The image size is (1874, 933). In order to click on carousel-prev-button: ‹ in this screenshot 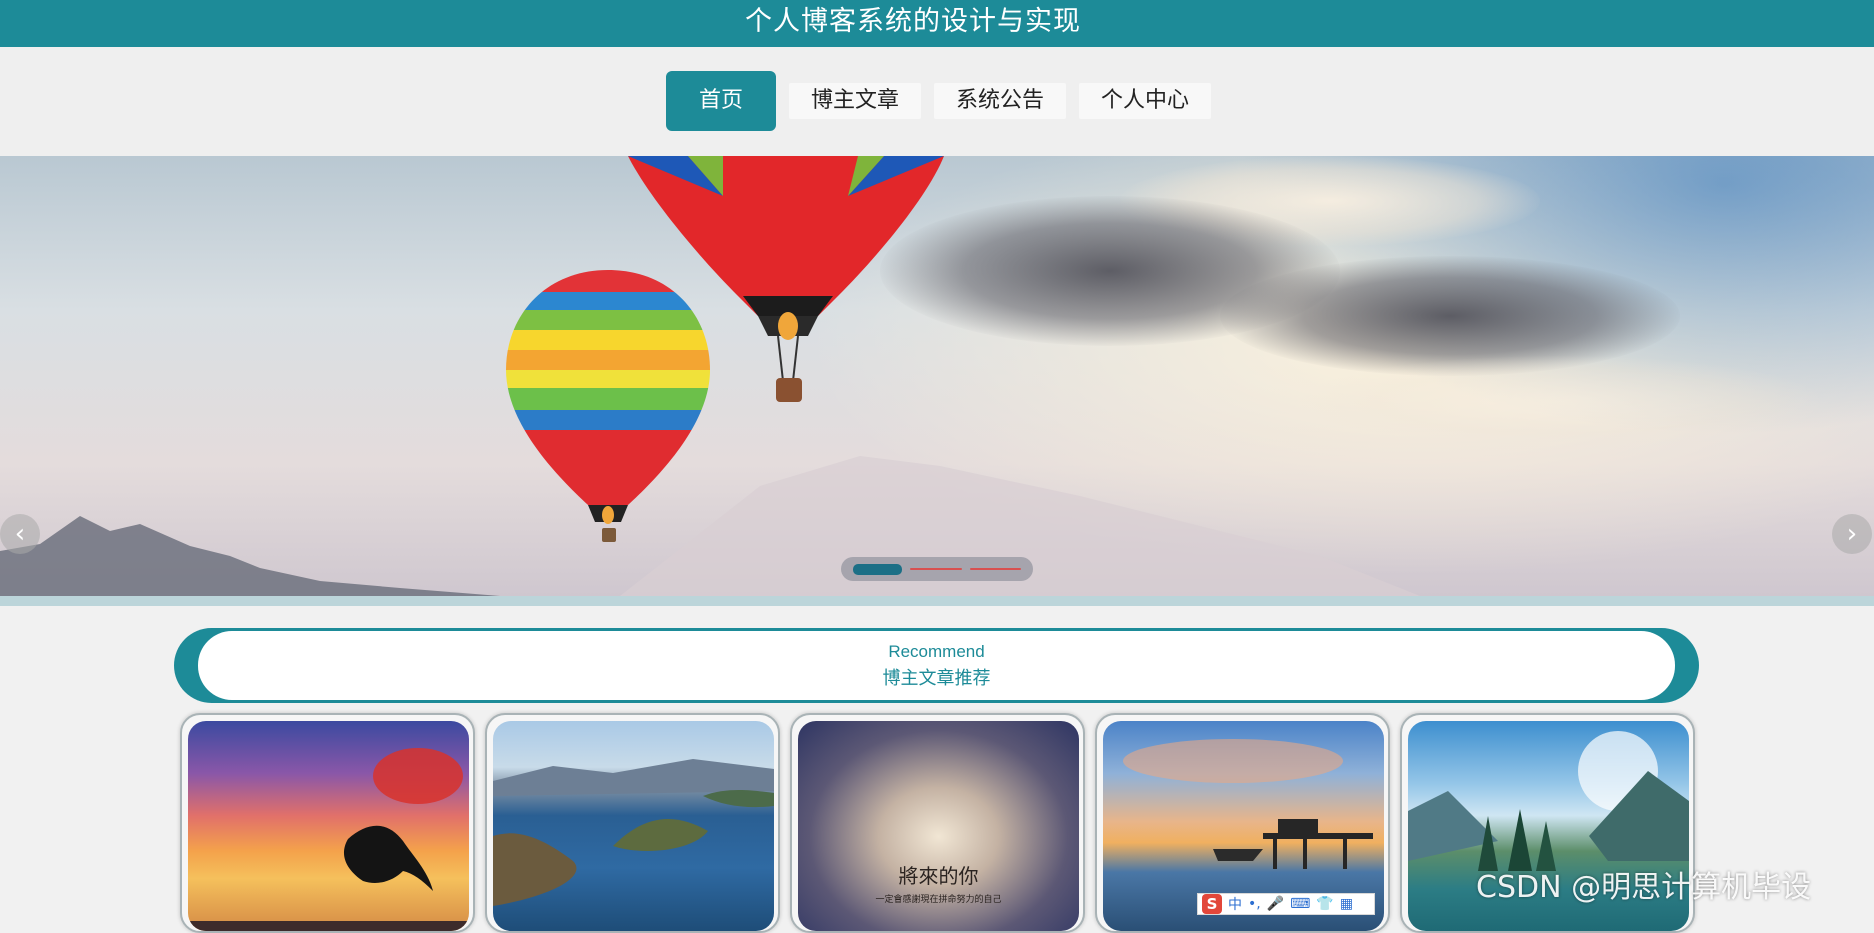, I will do `click(20, 534)`.